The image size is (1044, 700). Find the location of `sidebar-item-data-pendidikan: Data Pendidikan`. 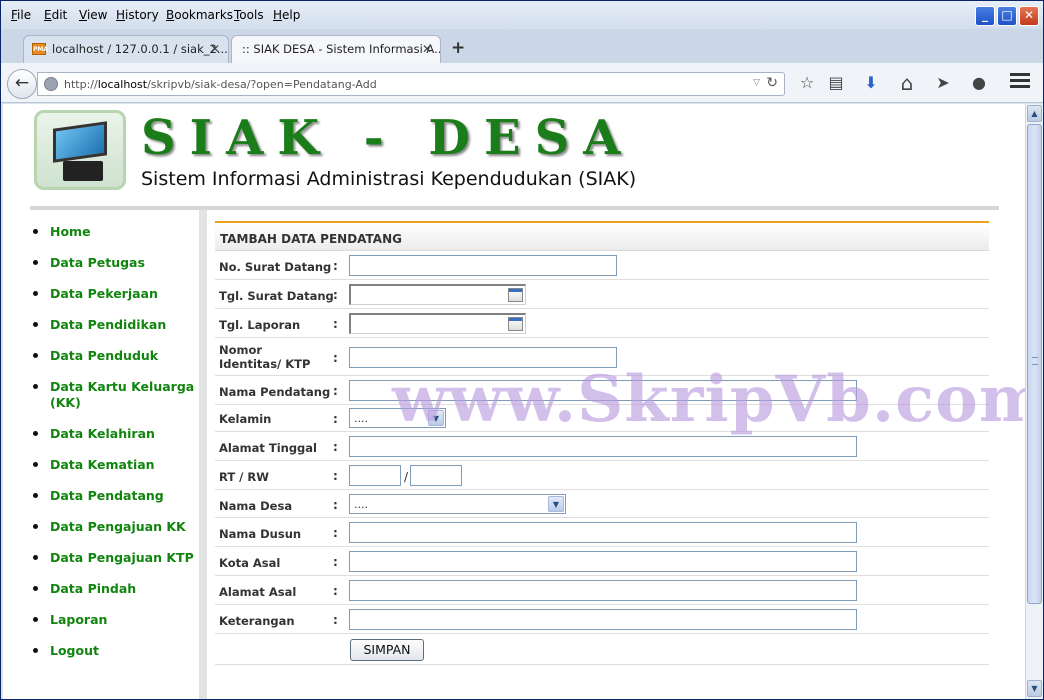

sidebar-item-data-pendidikan: Data Pendidikan is located at coordinates (113, 325).